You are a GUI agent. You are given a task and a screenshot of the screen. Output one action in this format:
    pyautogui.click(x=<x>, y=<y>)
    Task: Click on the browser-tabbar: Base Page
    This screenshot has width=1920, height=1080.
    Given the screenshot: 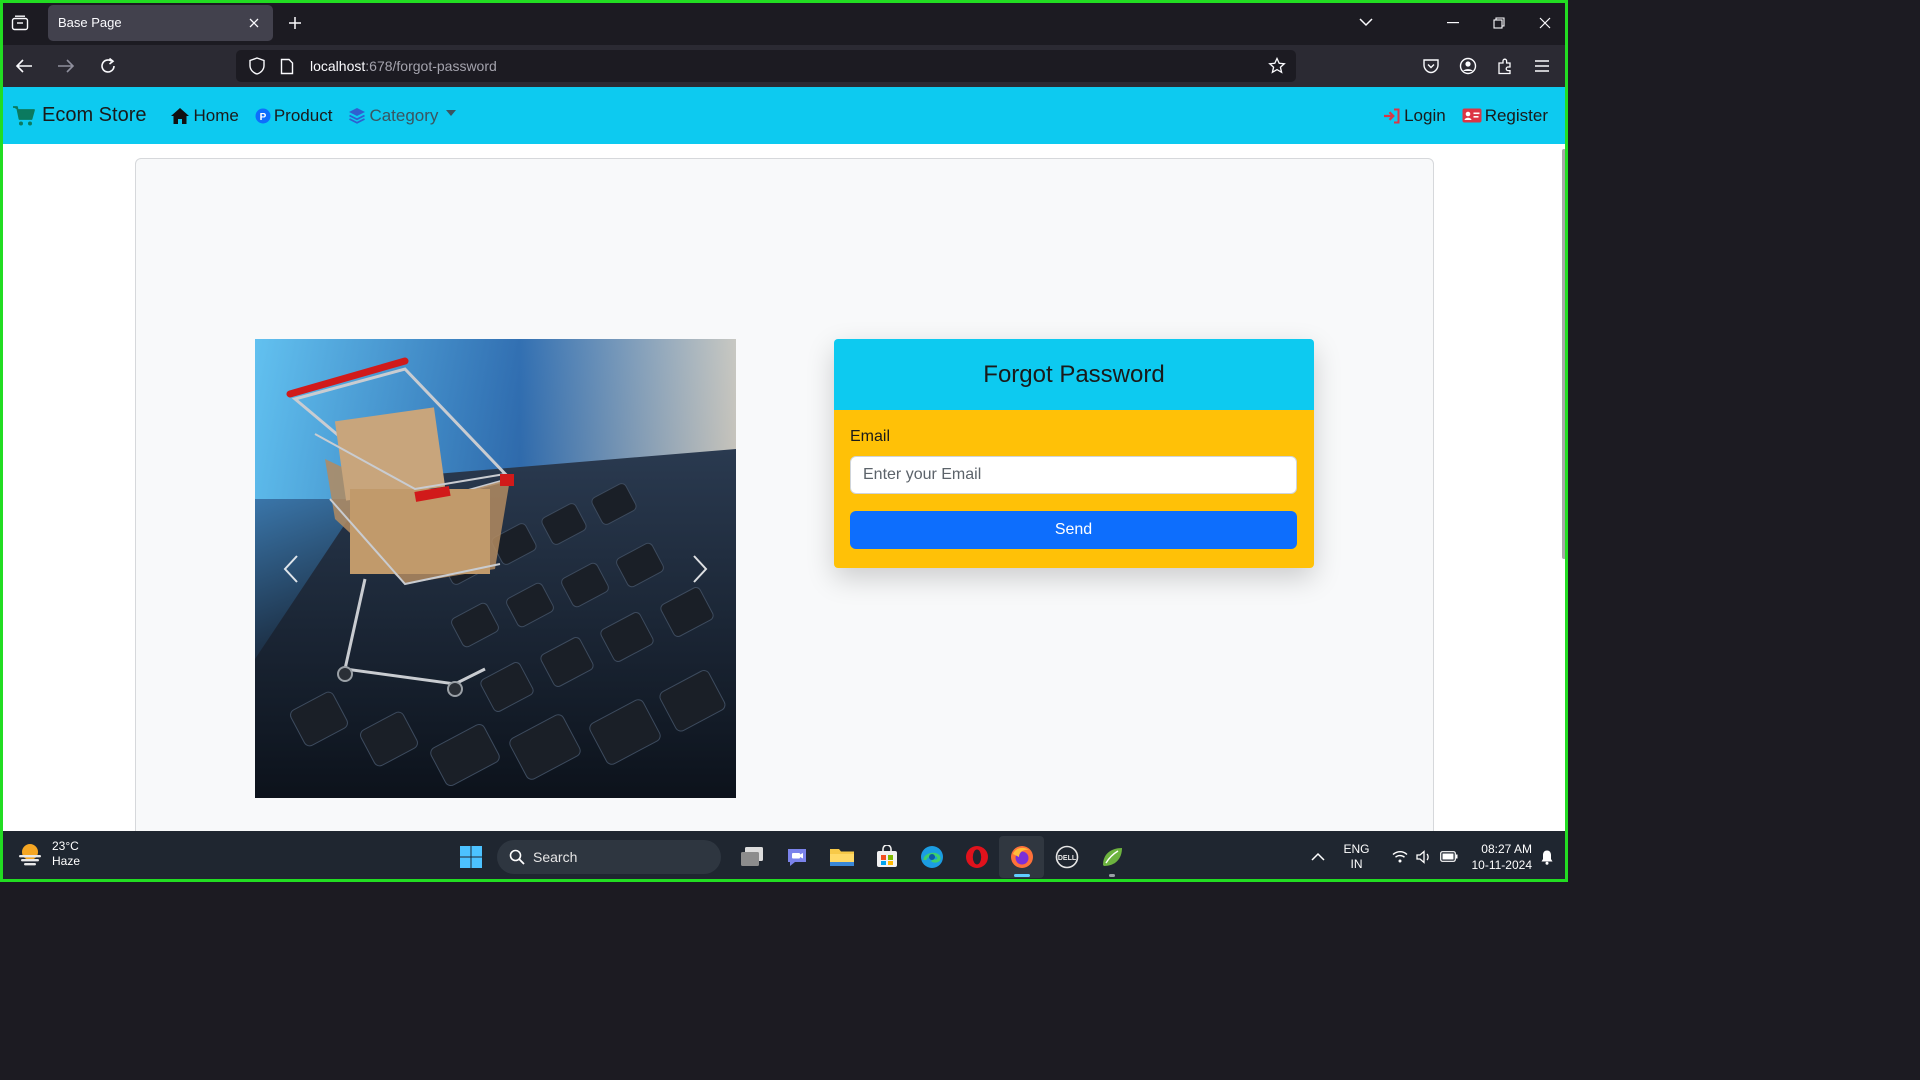 What is the action you would take?
    pyautogui.click(x=784, y=22)
    